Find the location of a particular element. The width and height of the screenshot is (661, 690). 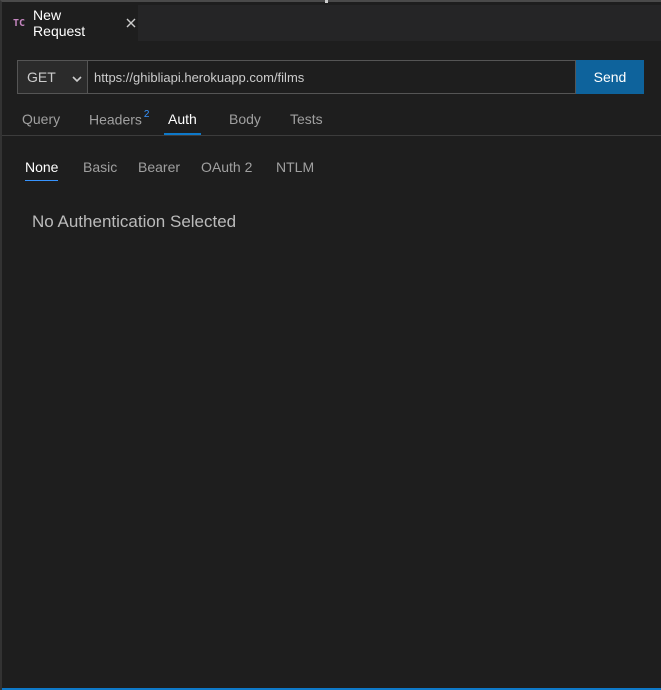

thunder-client-icon: TC is located at coordinates (19, 23).